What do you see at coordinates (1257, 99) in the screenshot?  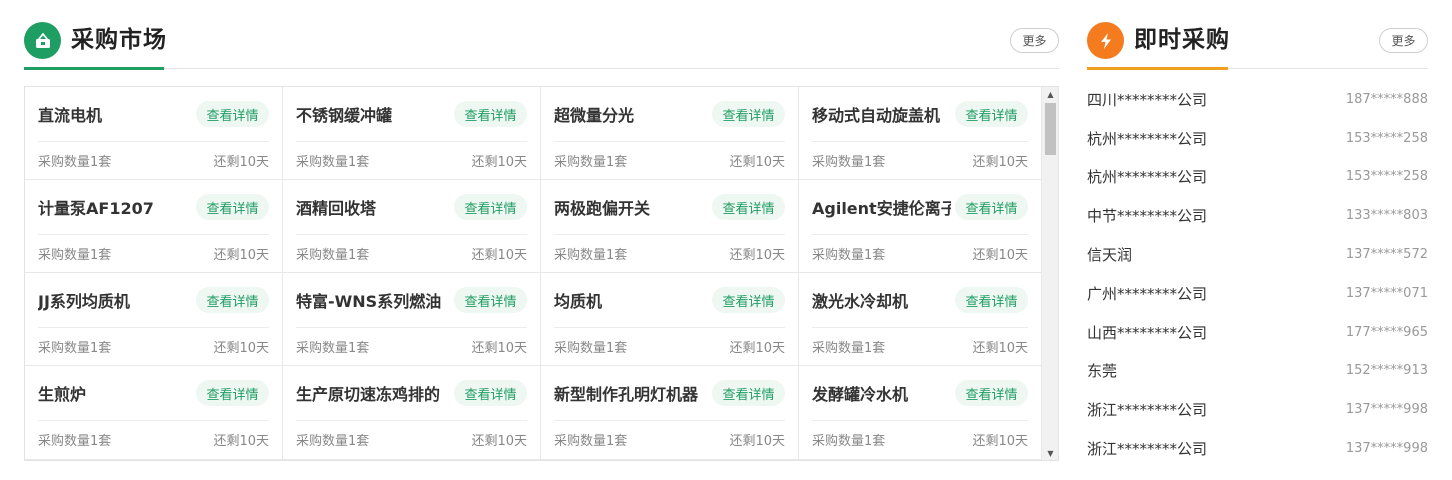 I see `instant-list-item: 四川********公司 187*****888` at bounding box center [1257, 99].